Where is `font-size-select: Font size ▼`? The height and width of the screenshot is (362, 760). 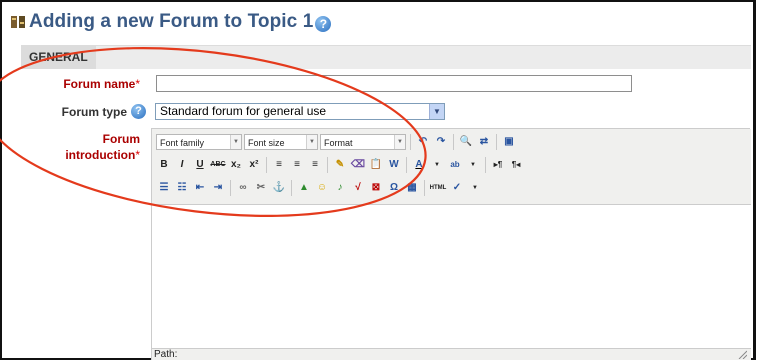
font-size-select: Font size ▼ is located at coordinates (281, 142).